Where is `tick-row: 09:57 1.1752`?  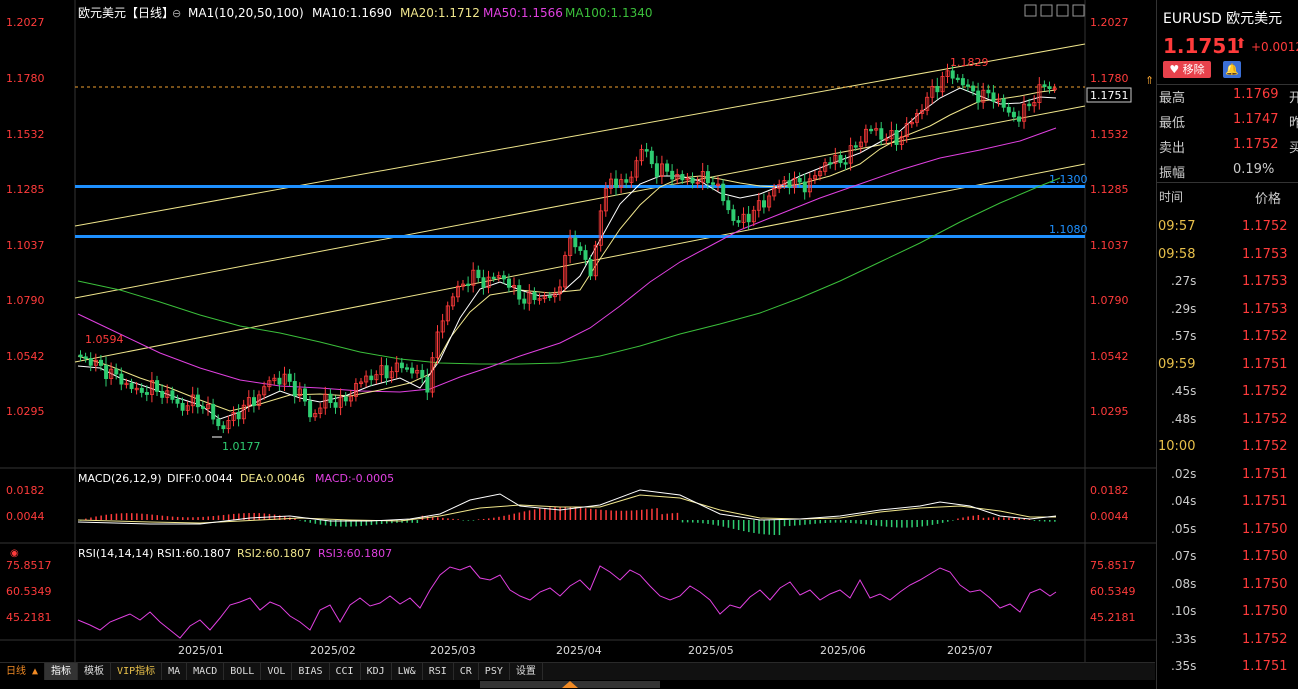 tick-row: 09:57 1.1752 is located at coordinates (1227, 233).